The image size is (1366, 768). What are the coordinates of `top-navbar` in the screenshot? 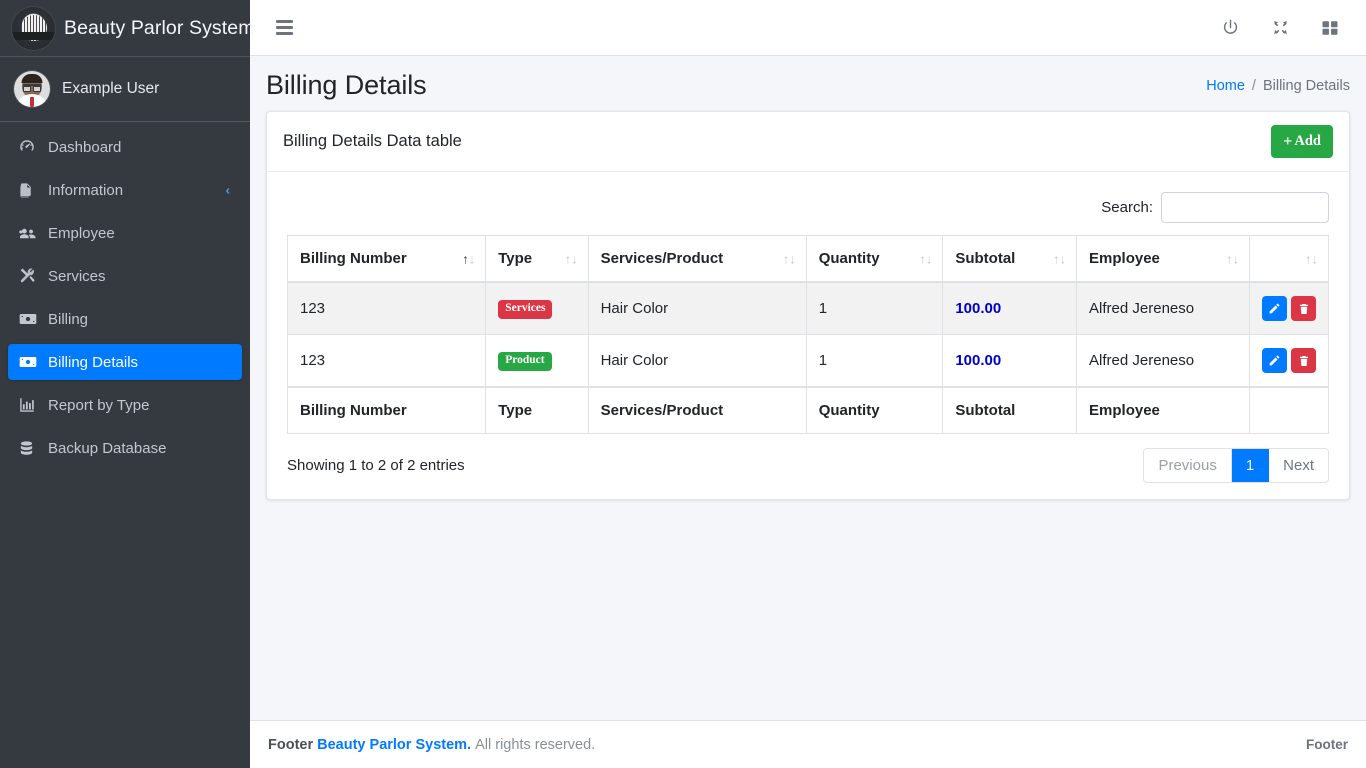 It's located at (808, 28).